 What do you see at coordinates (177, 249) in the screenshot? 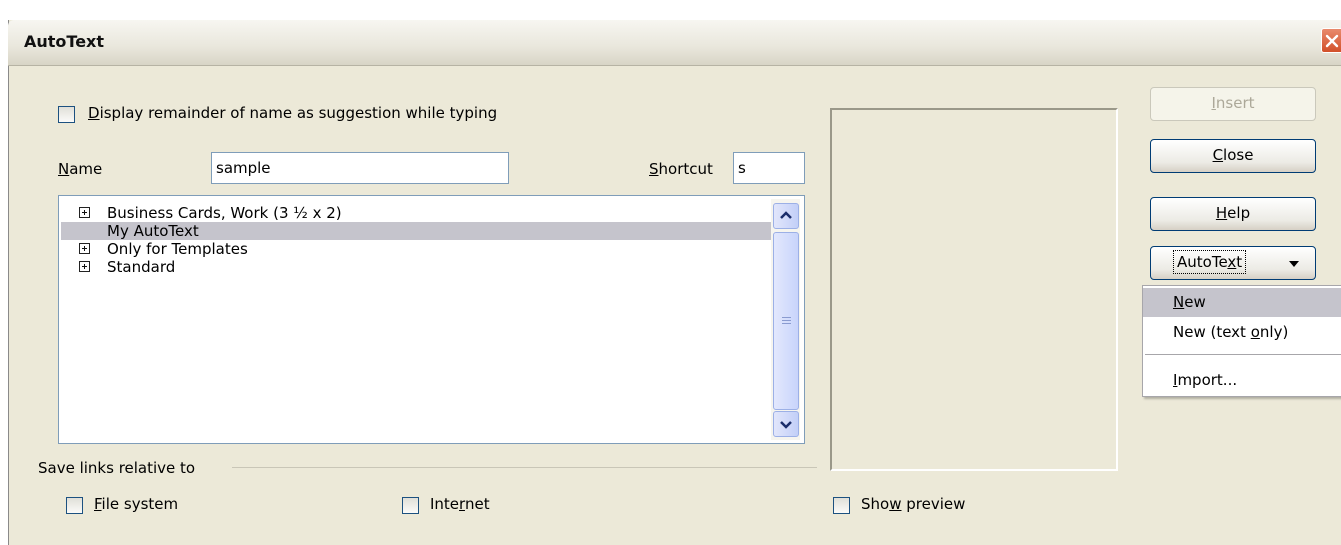
I see `tree-item-label: Only for Templates` at bounding box center [177, 249].